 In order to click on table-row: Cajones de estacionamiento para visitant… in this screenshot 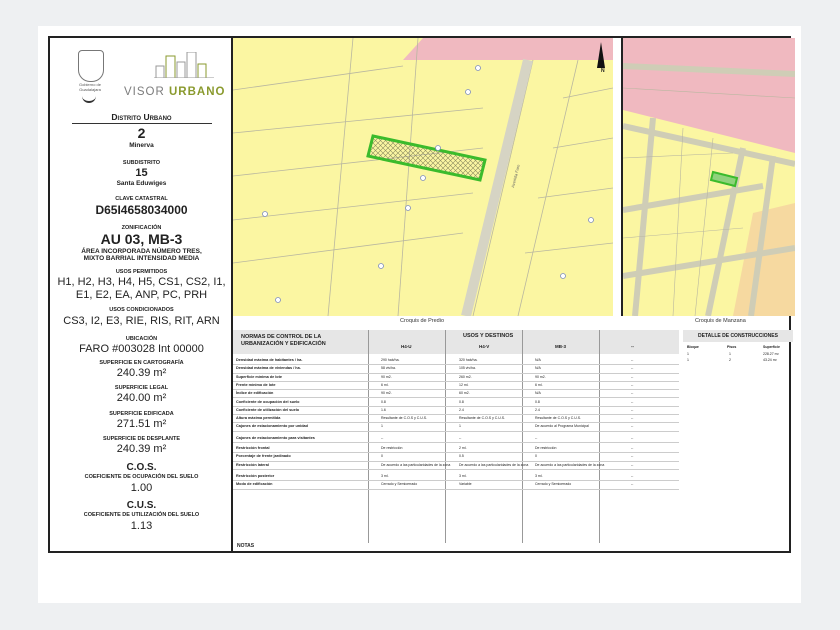, I will do `click(456, 439)`.